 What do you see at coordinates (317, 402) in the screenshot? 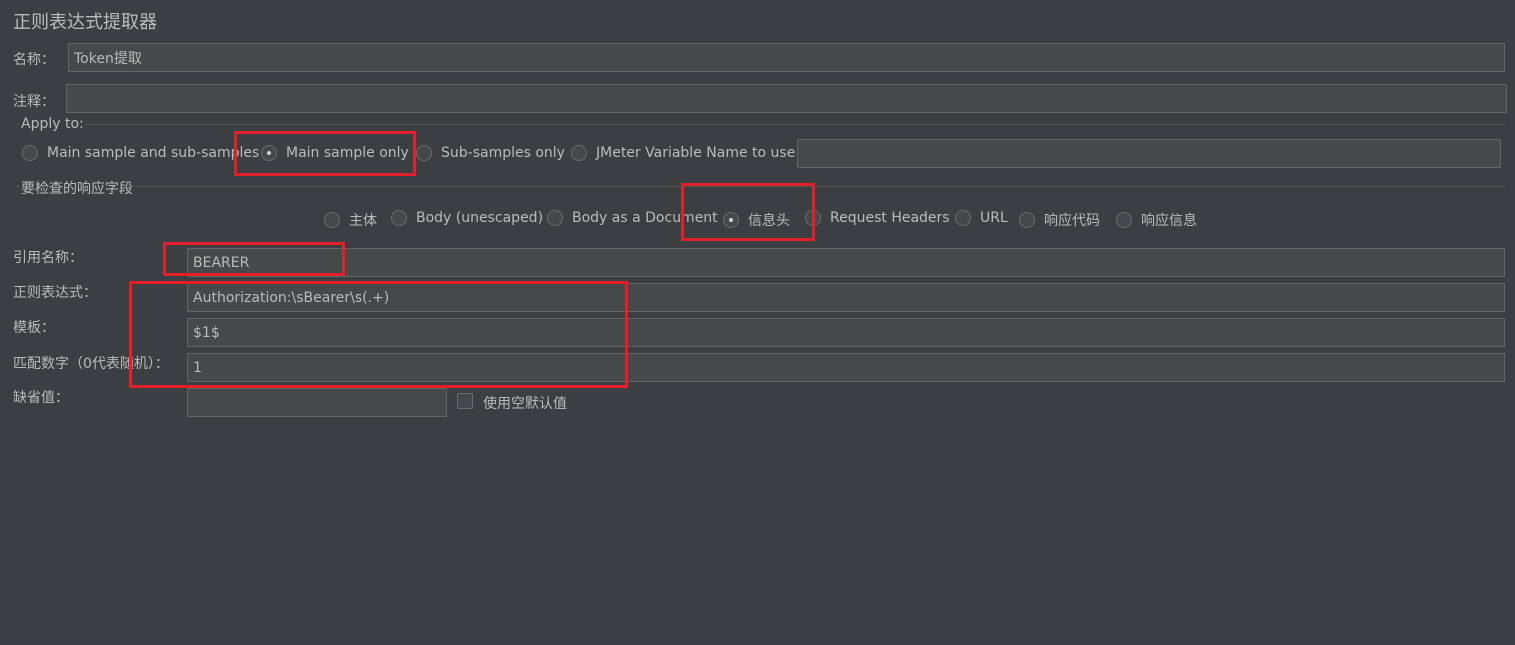
I see `default-value-input` at bounding box center [317, 402].